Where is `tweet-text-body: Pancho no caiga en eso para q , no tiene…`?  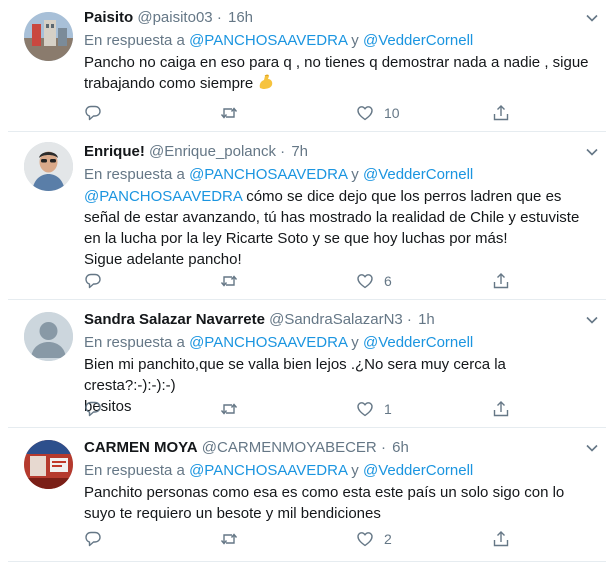
tweet-text-body: Pancho no caiga en eso para q , no tiene… is located at coordinates (336, 73).